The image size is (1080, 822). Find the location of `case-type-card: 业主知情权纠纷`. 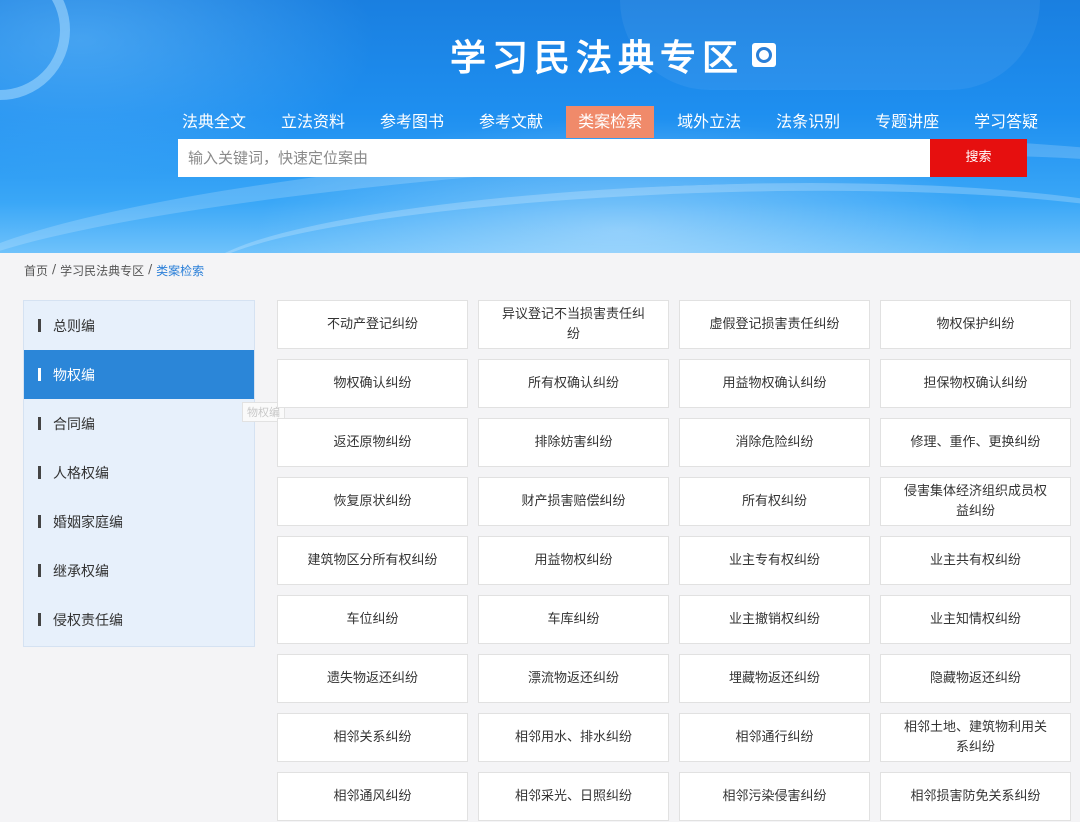

case-type-card: 业主知情权纠纷 is located at coordinates (975, 619).